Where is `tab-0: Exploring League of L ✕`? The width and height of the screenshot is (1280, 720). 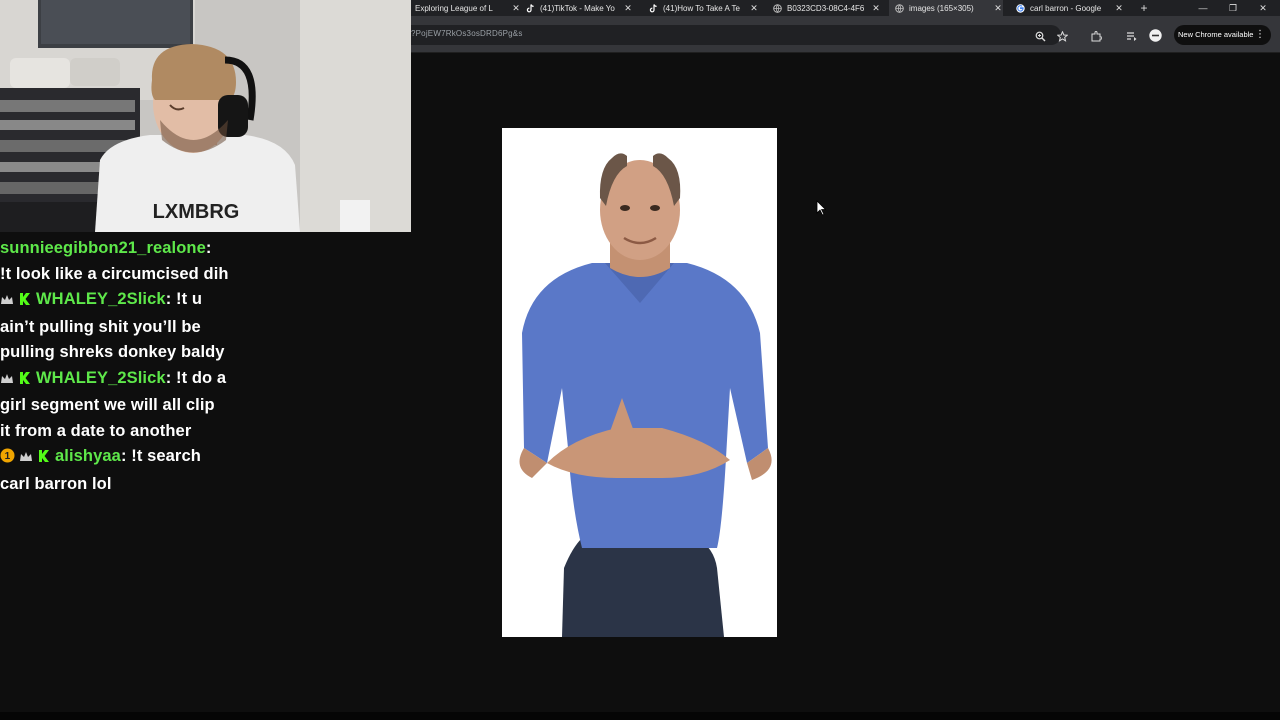 tab-0: Exploring League of L ✕ is located at coordinates (468, 8).